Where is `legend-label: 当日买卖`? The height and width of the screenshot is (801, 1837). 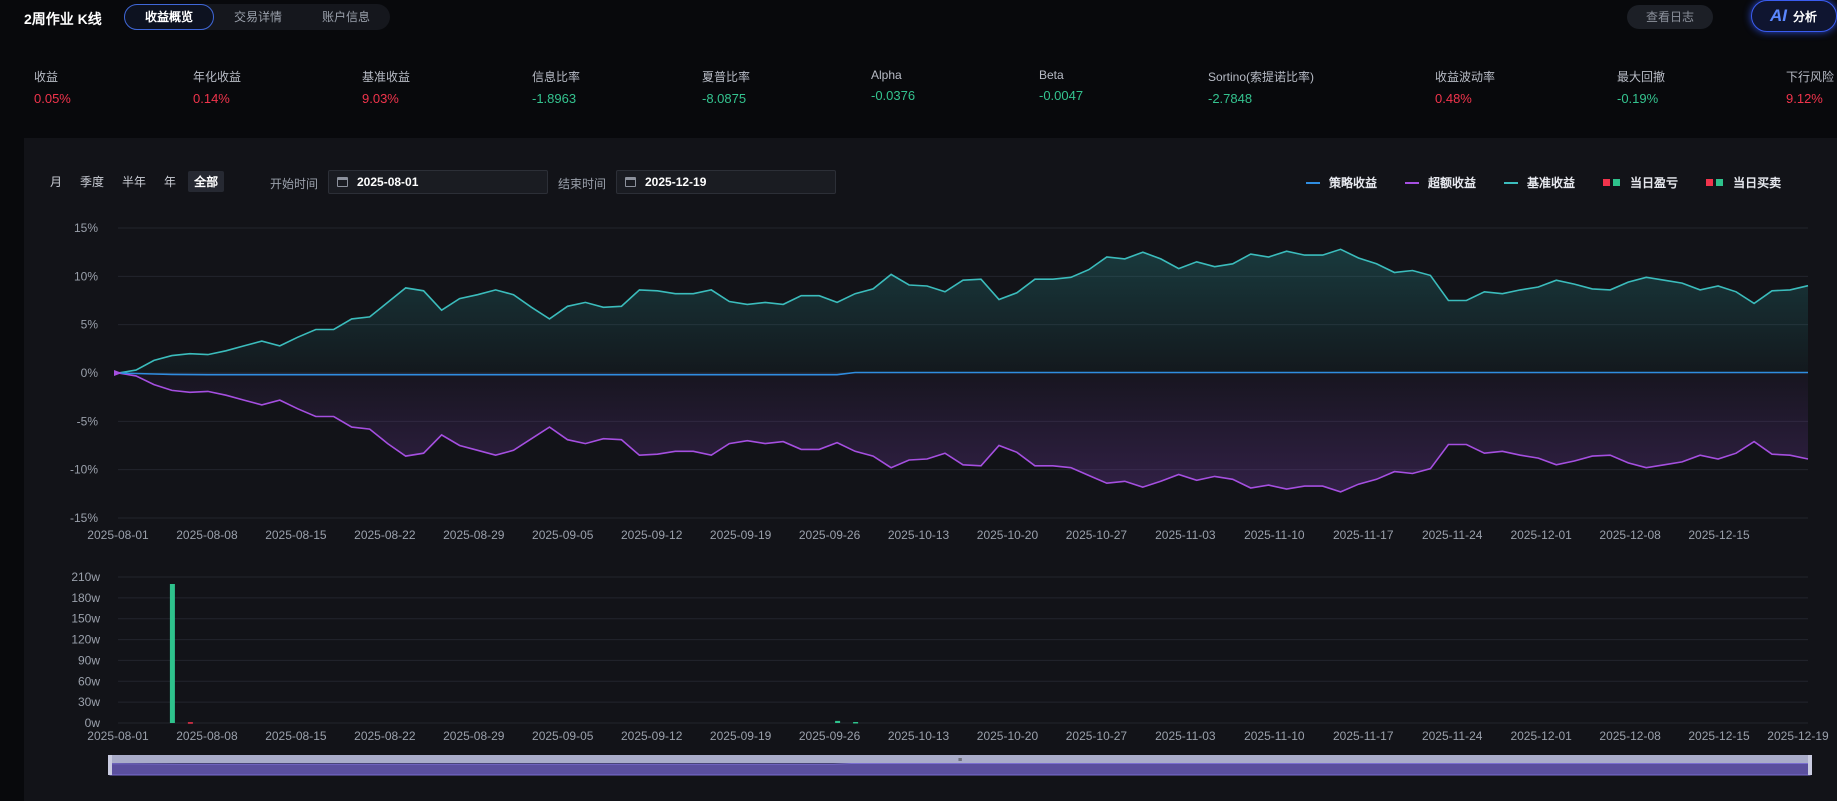 legend-label: 当日买卖 is located at coordinates (1757, 183).